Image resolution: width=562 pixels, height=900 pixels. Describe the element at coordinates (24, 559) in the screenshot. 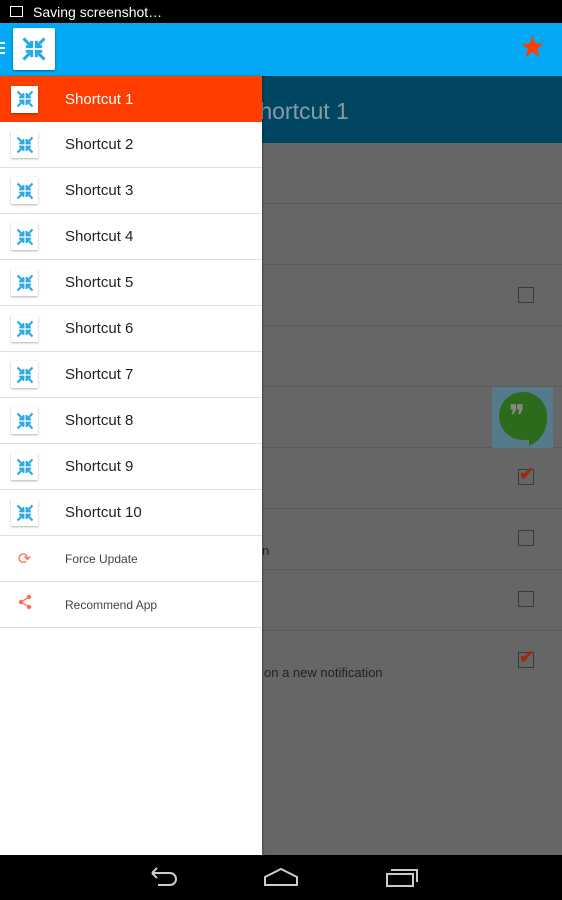

I see `refresh-icon: ⟳` at that location.